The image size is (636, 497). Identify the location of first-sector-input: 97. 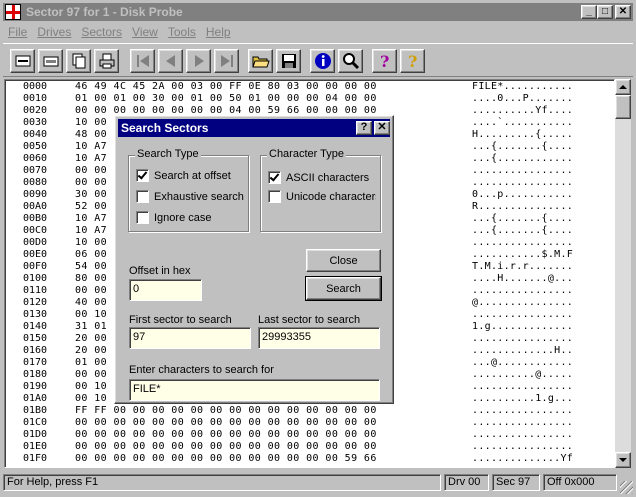
(190, 338).